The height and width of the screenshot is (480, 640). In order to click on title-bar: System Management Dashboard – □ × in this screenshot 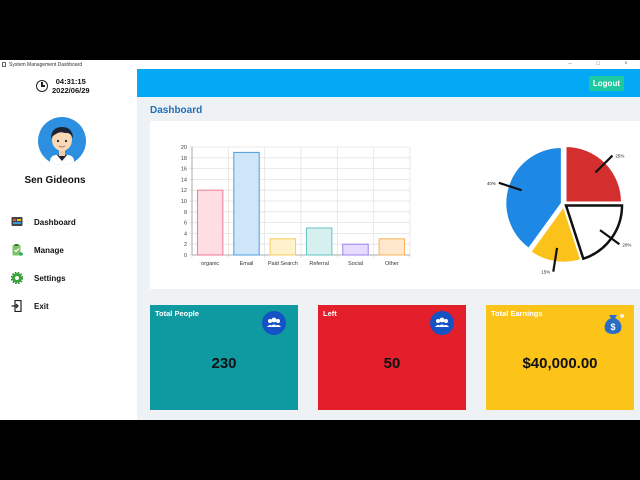, I will do `click(320, 64)`.